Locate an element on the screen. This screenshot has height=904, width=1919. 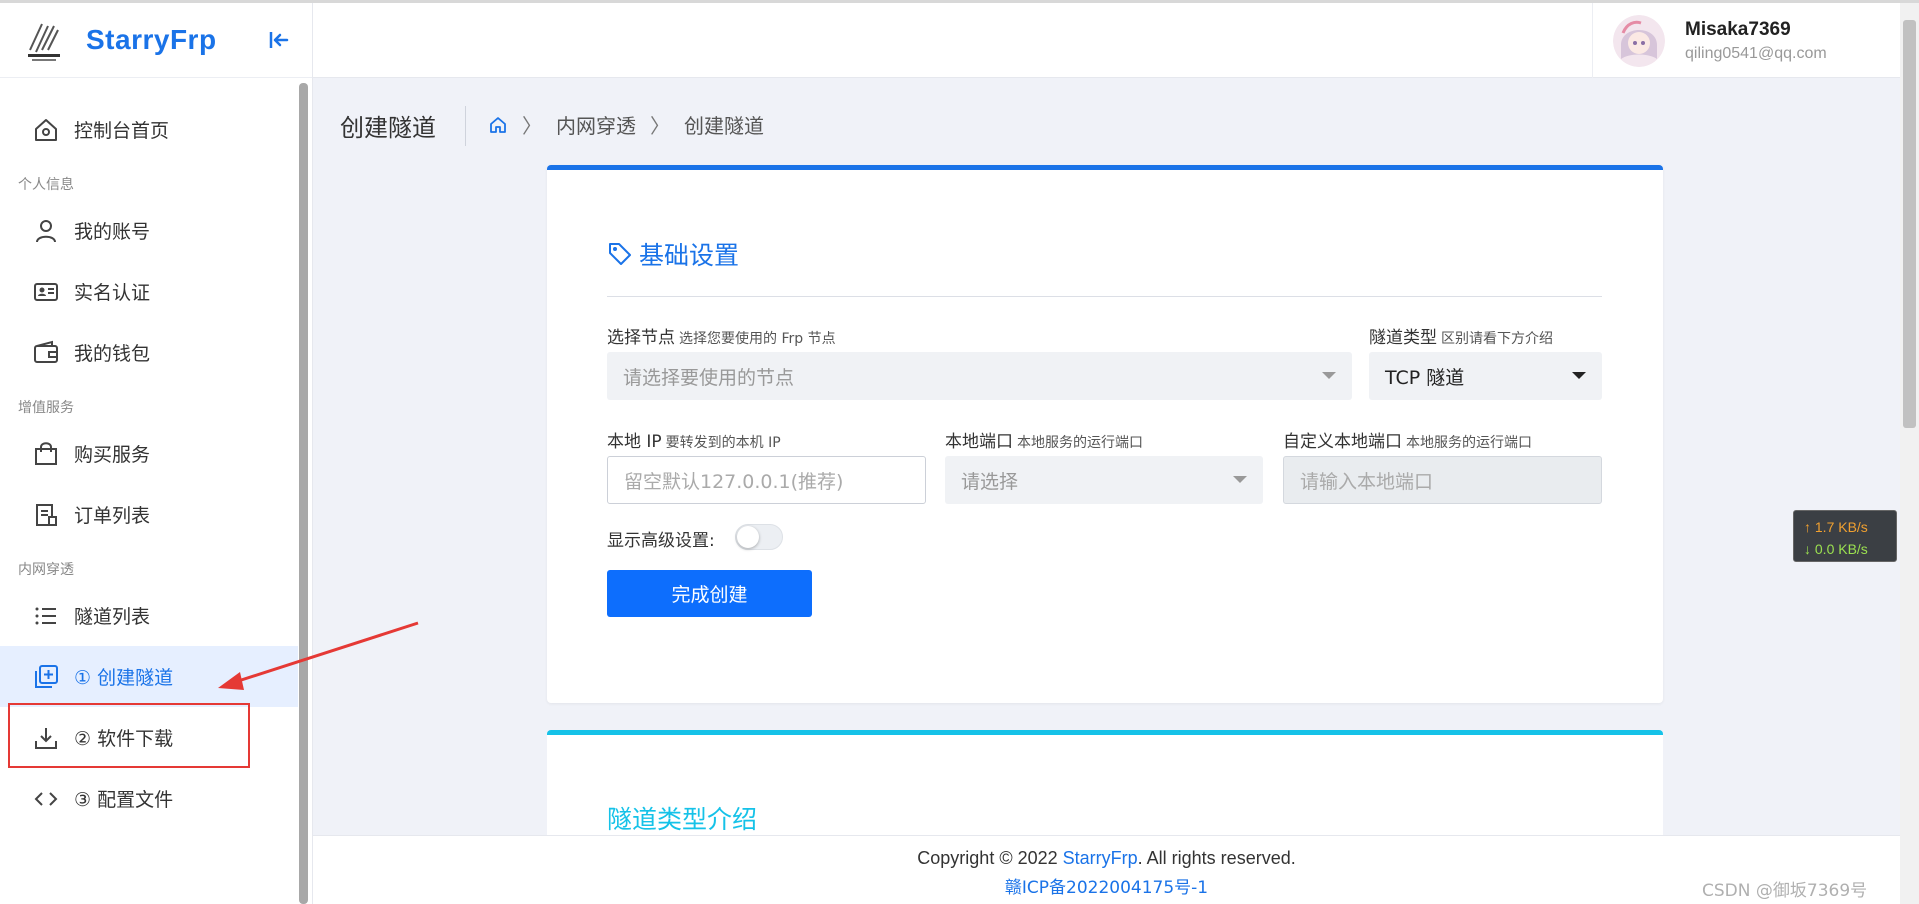
sidebar-item-label: 我的钱包 is located at coordinates (112, 354).